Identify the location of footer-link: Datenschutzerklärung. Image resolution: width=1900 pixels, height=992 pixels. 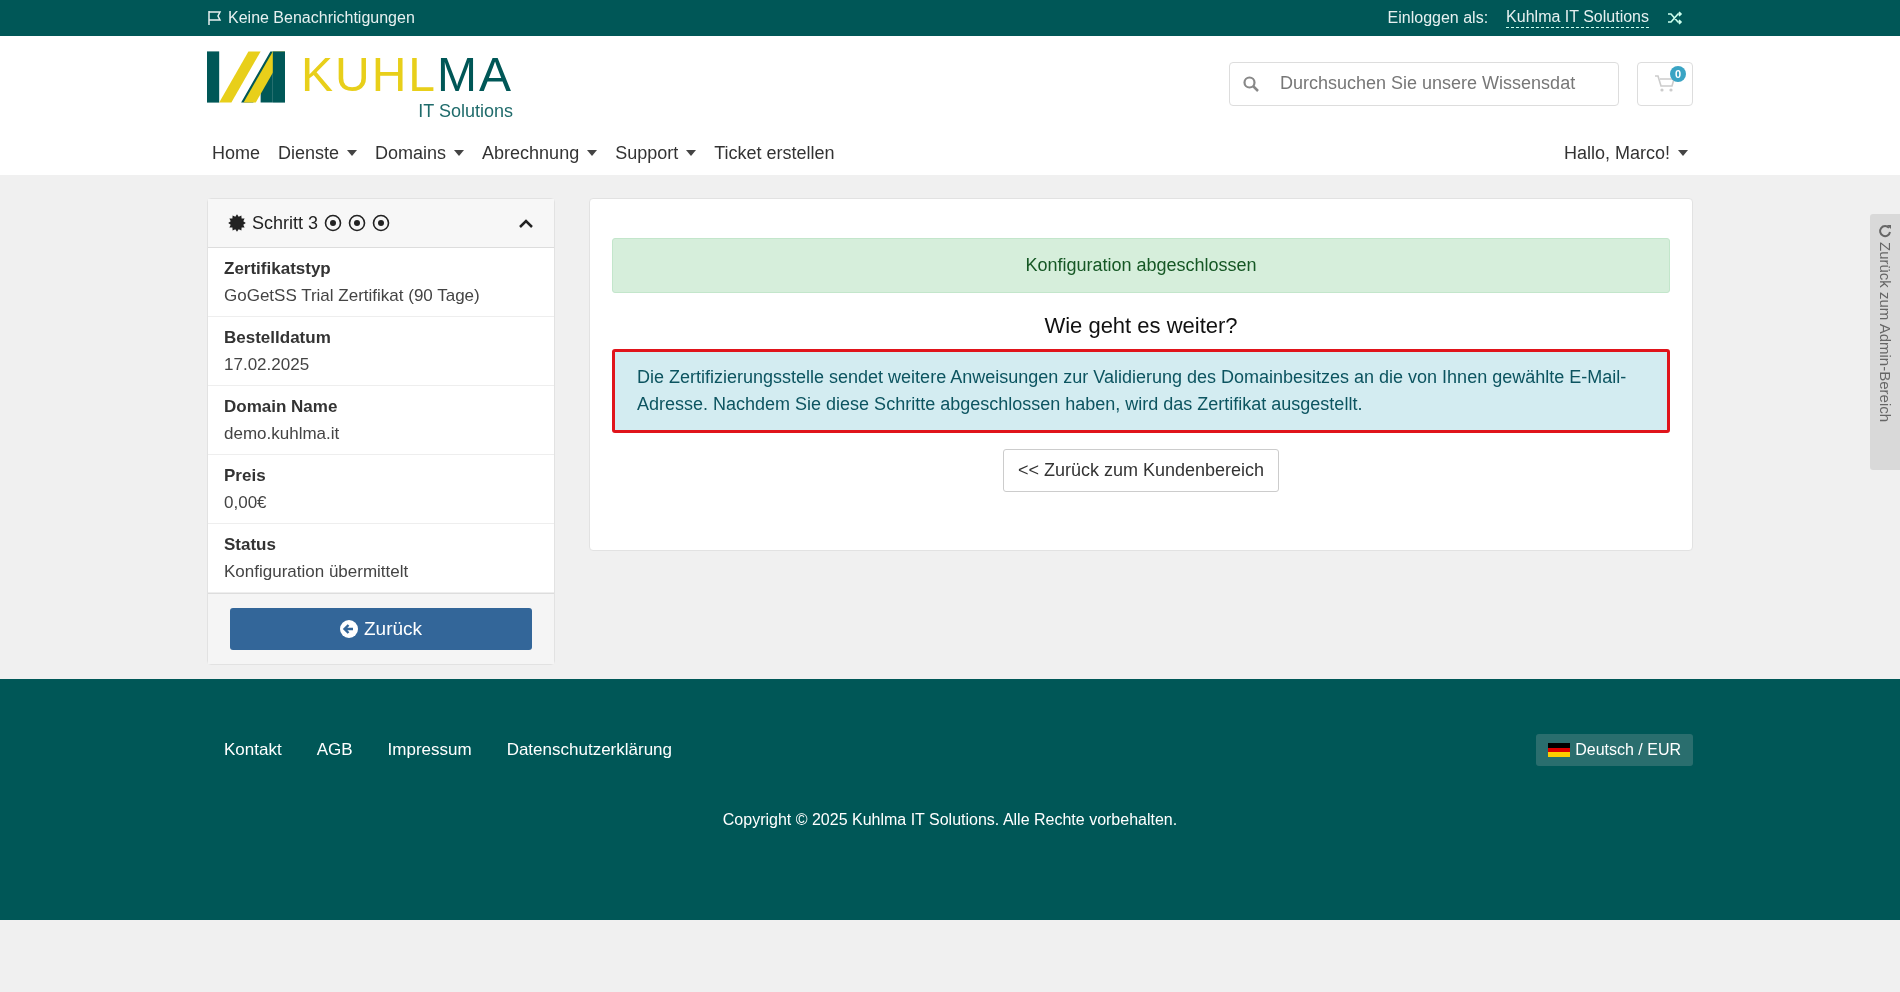
(589, 750).